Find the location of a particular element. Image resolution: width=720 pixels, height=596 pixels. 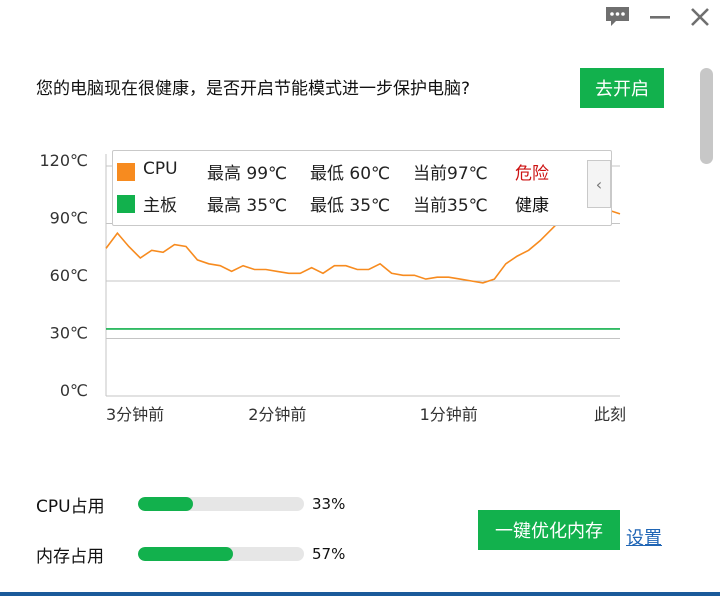

legend-swatch-cpu is located at coordinates (126, 172).